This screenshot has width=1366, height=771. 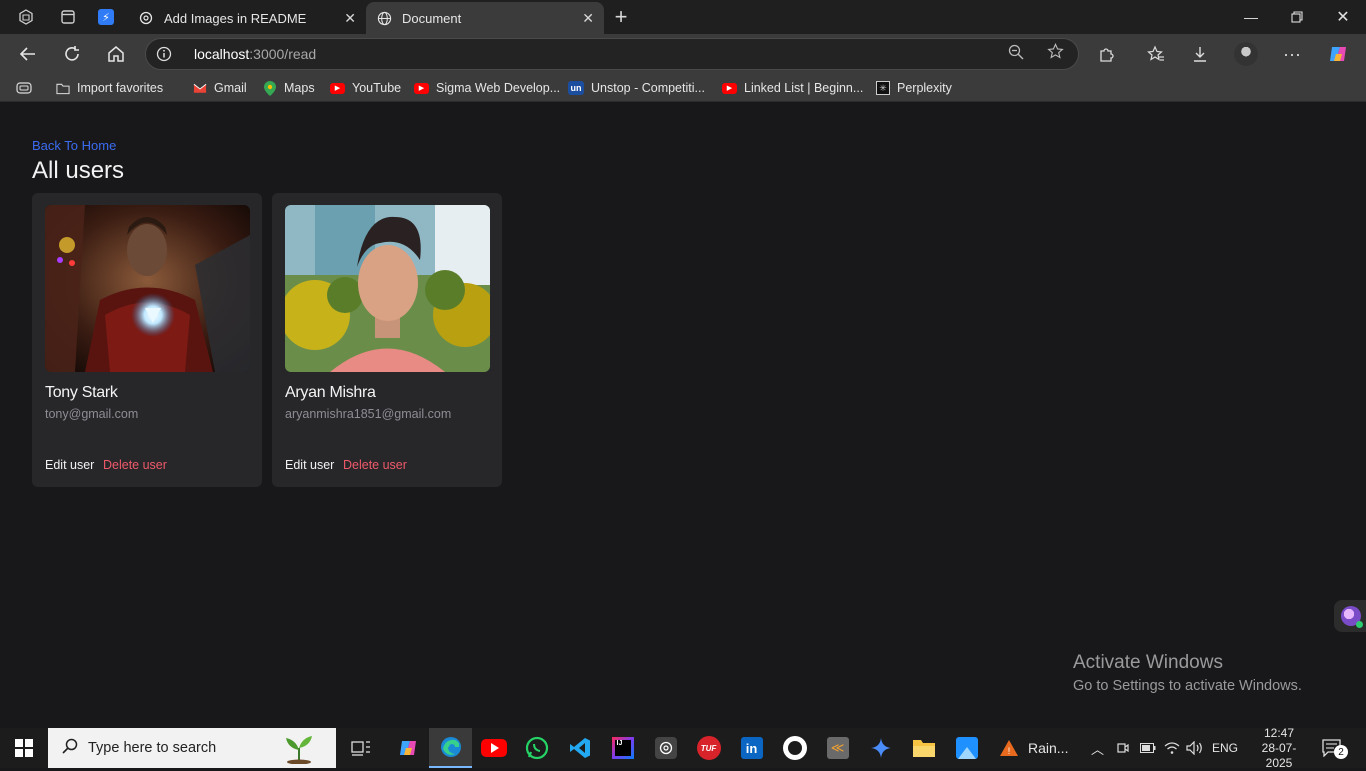 I want to click on new-tab-icon: +, so click(x=621, y=17).